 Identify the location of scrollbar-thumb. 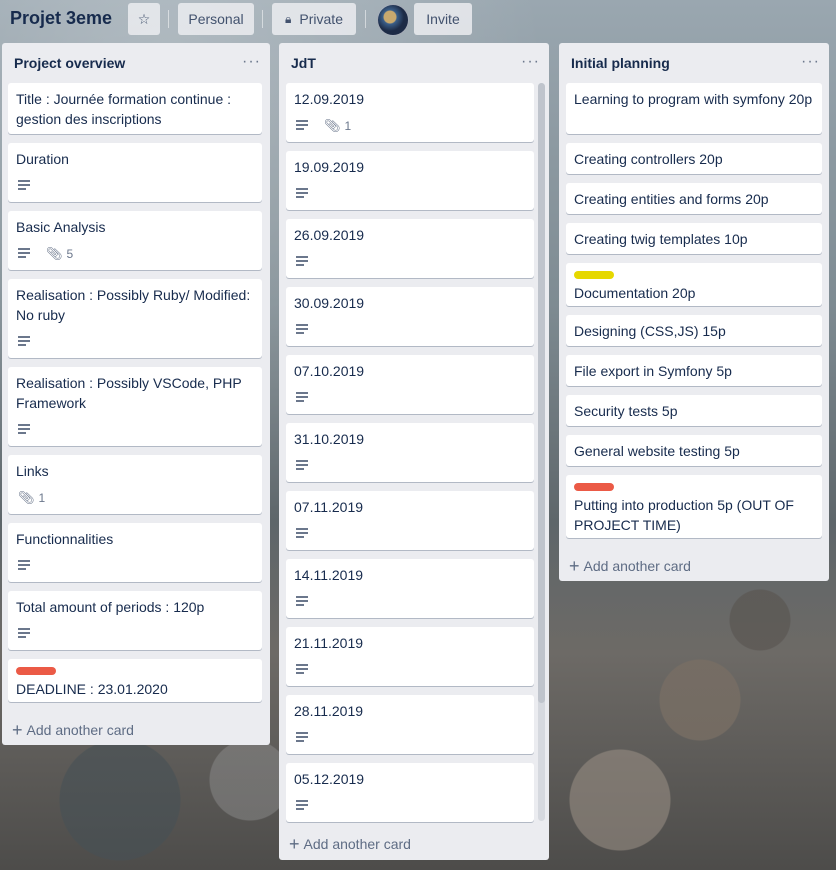
(541, 393).